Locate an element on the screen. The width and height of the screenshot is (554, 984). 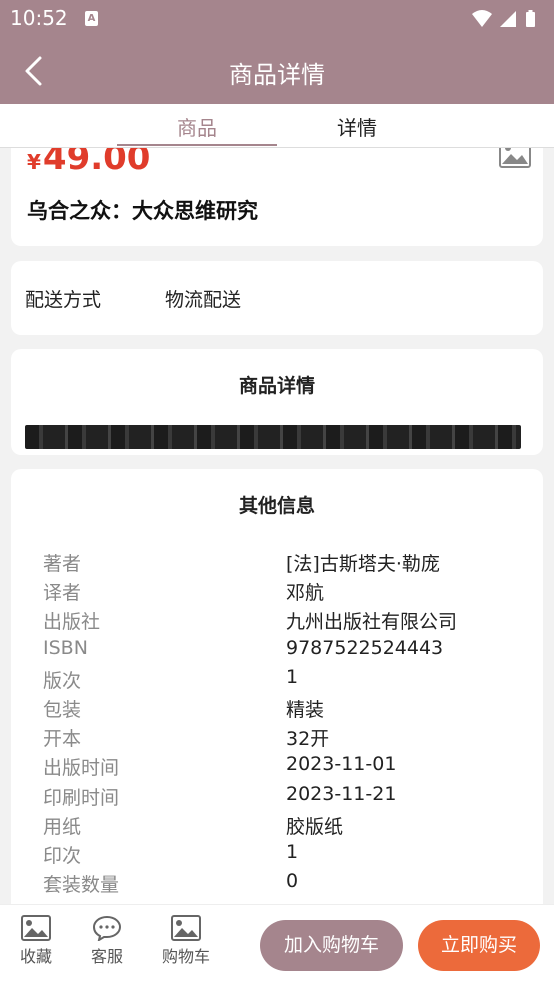
cart-button: 购物车 is located at coordinates (186, 941).